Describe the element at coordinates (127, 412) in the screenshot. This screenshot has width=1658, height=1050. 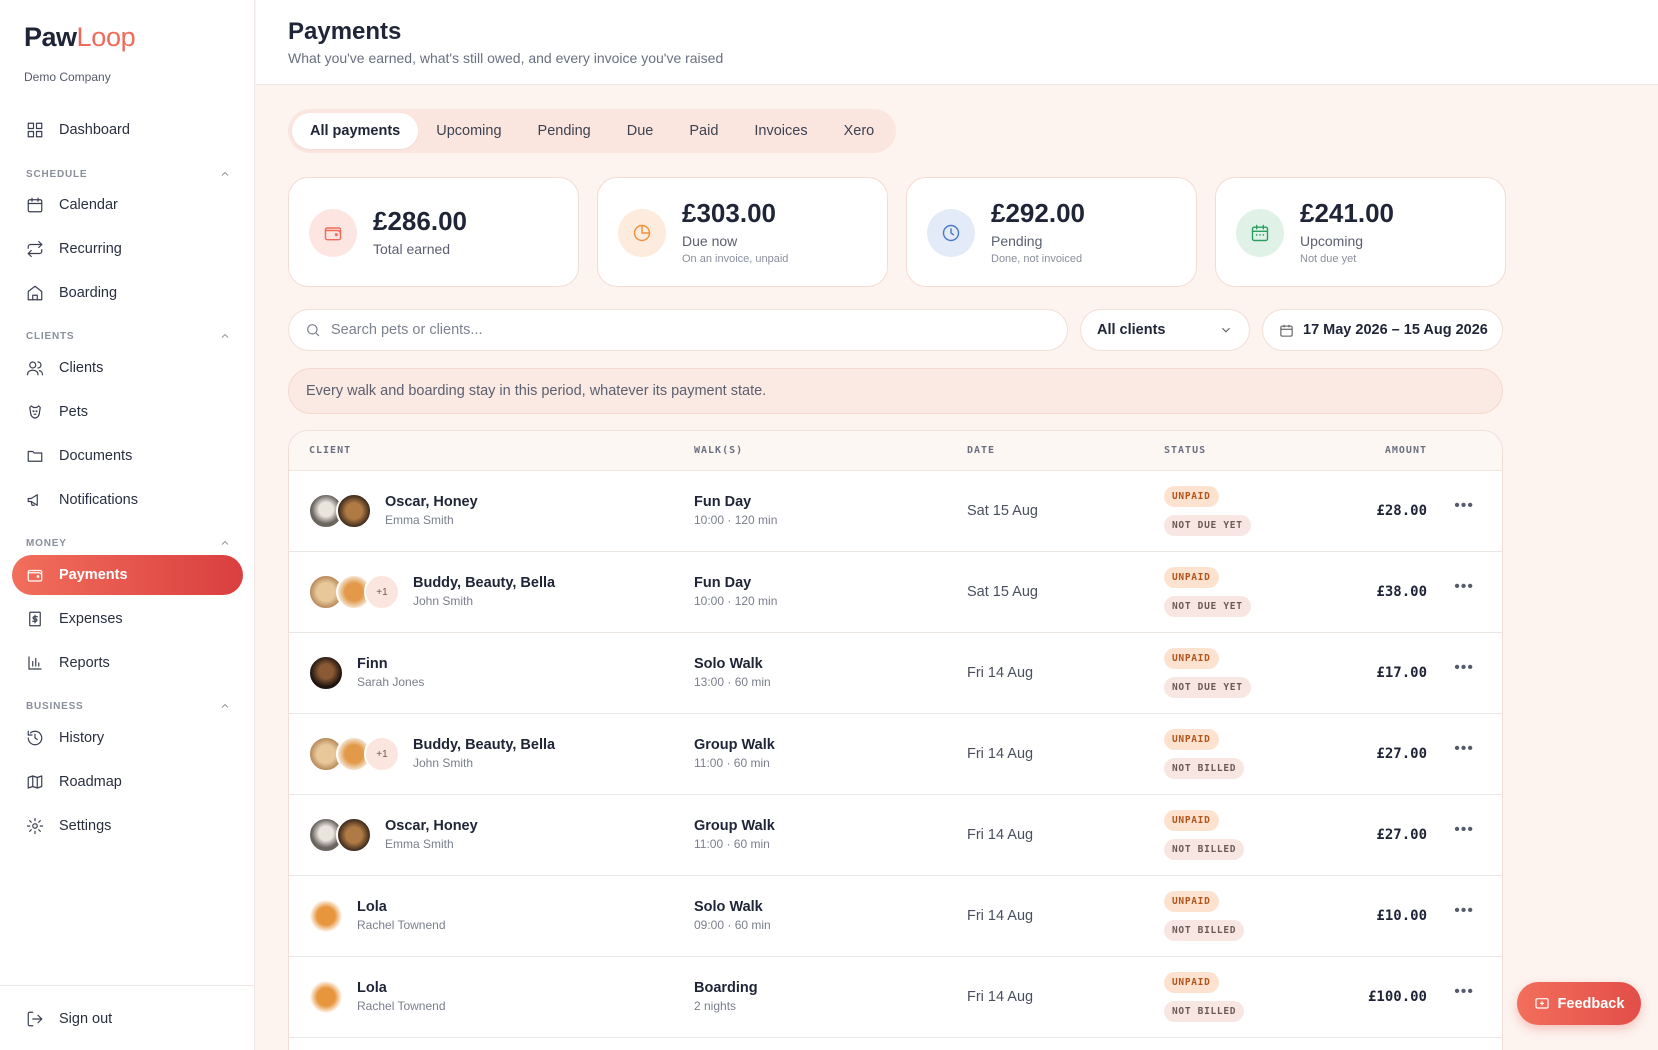
I see `sidebar-item-pets: Pets` at that location.